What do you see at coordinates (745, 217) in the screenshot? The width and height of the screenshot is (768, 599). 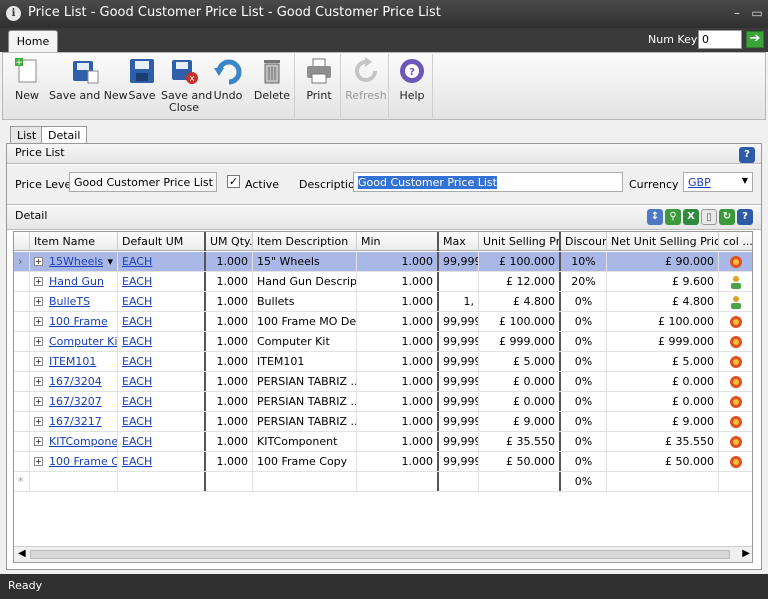 I see `detail-help-icon: ?` at bounding box center [745, 217].